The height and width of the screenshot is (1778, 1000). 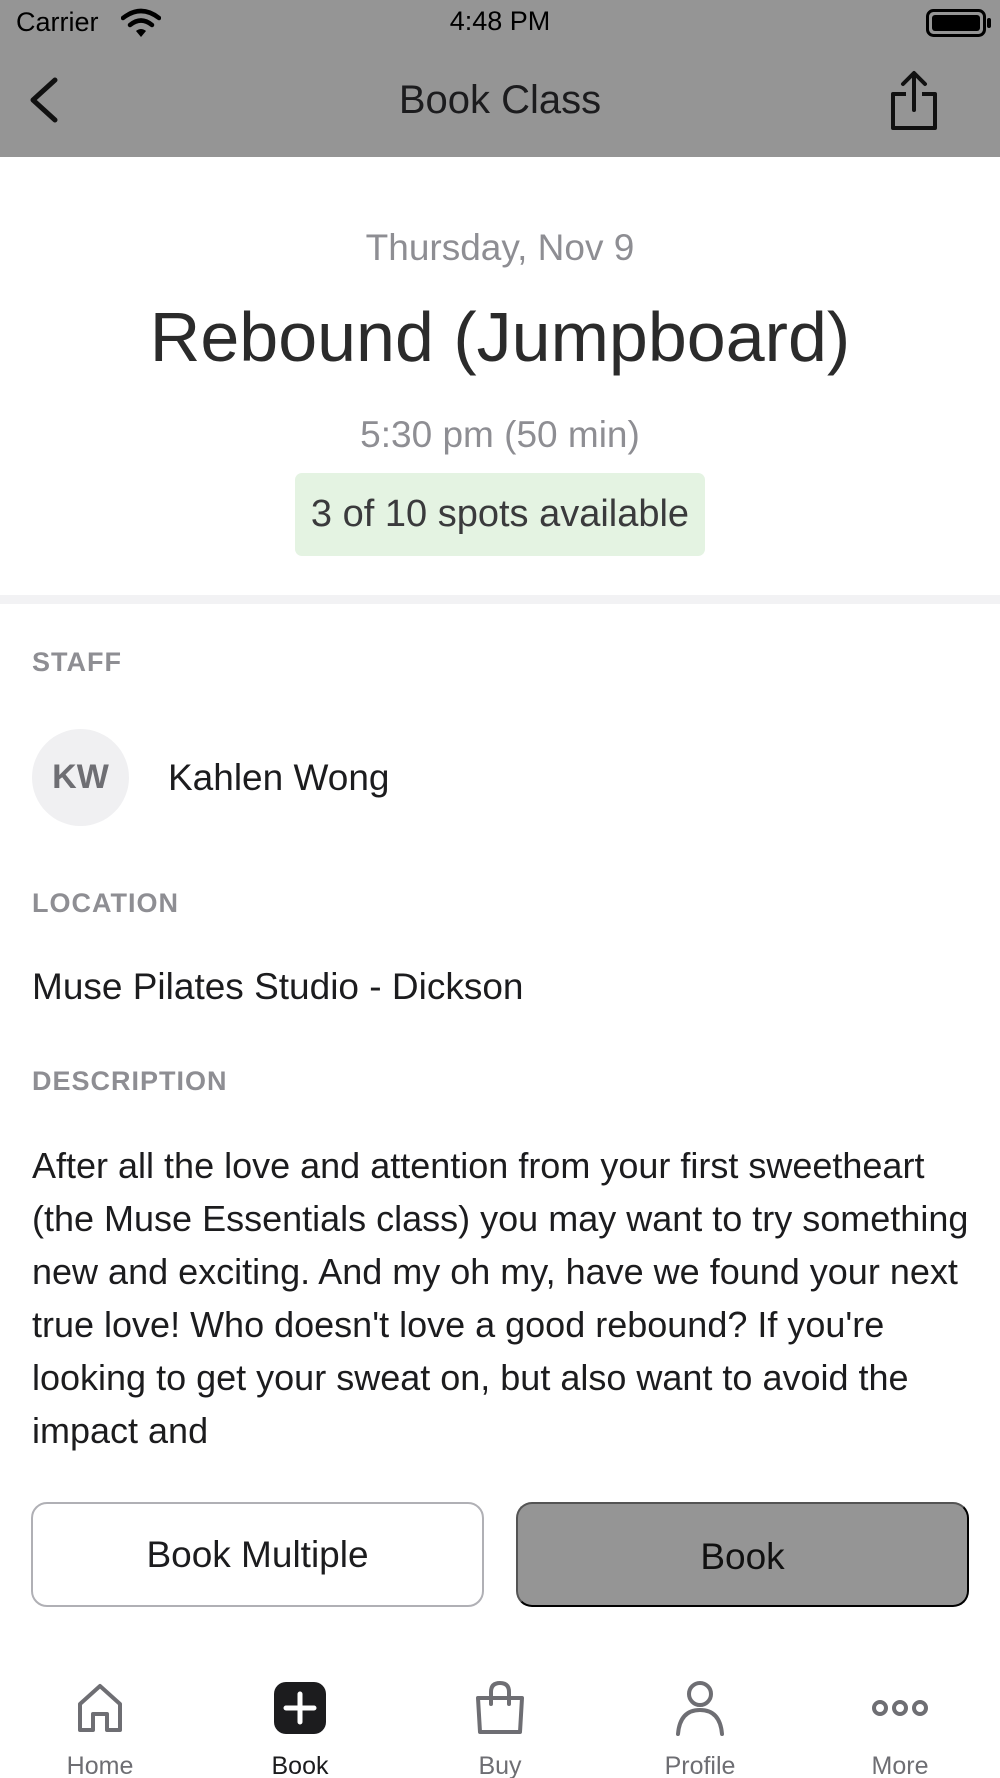 I want to click on person-icon, so click(x=700, y=1708).